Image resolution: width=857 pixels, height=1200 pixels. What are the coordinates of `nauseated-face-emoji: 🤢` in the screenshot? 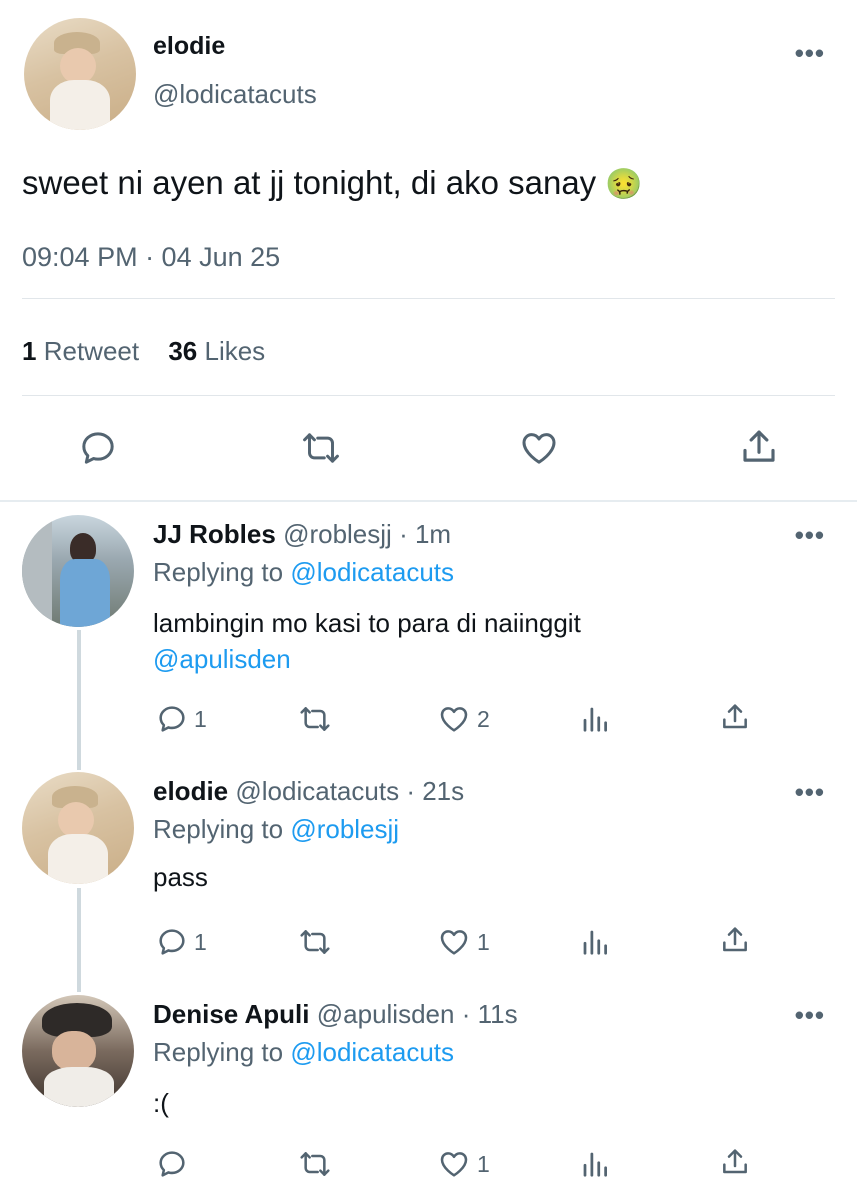 It's located at (624, 184).